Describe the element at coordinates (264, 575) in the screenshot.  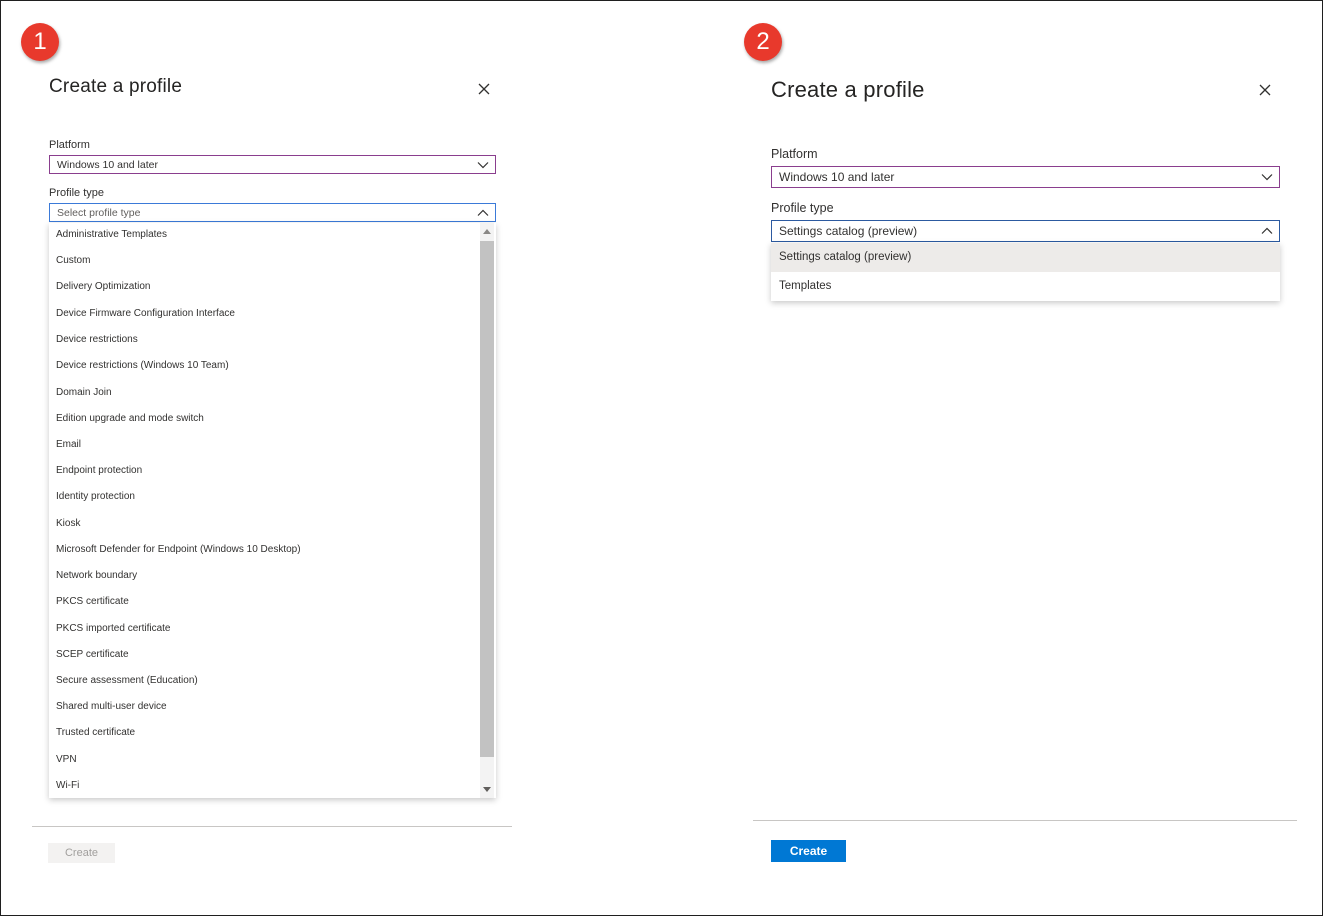
I see `option-network-boundary: Network boundary` at that location.